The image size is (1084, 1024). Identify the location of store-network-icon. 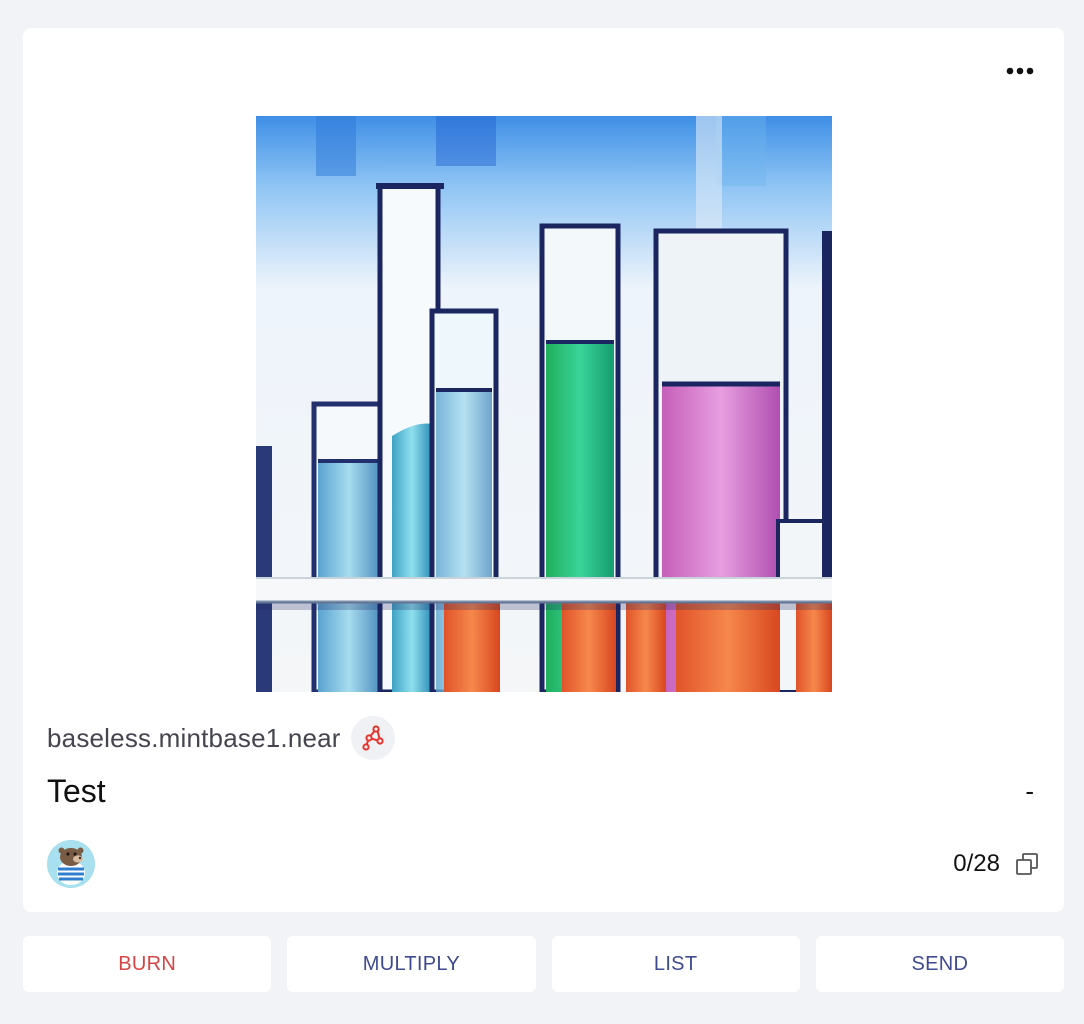
(373, 738).